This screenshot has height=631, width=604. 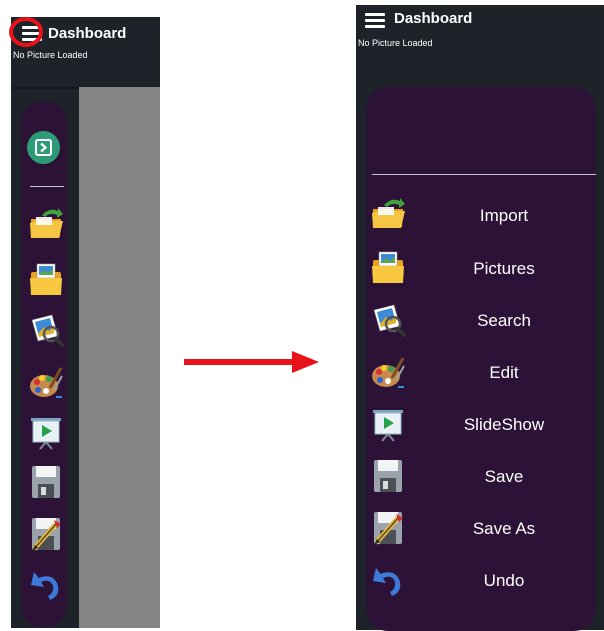 I want to click on menu-item-label: Save, so click(x=504, y=476).